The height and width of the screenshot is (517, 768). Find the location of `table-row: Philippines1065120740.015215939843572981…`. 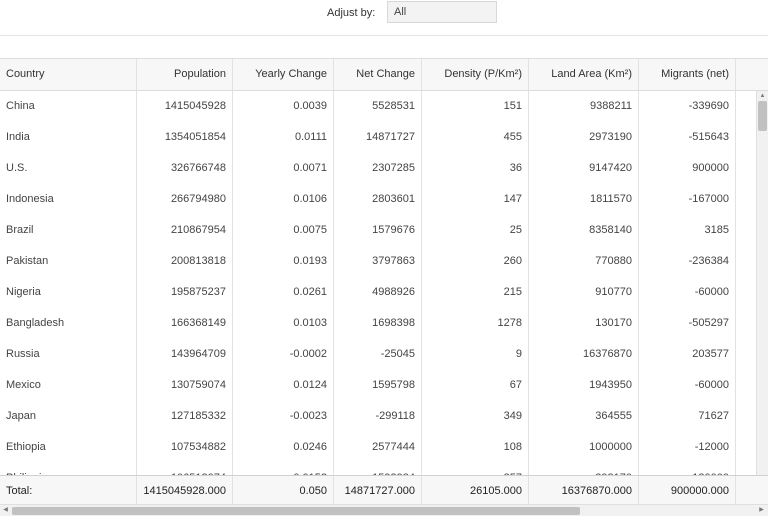

table-row: Philippines1065120740.015215939843572981… is located at coordinates (378, 469).